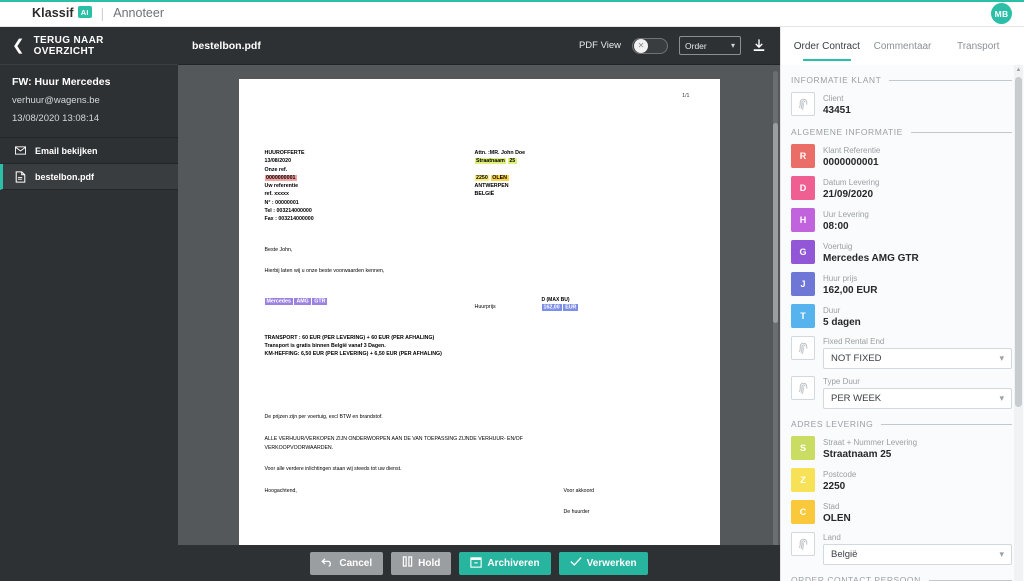 The height and width of the screenshot is (581, 1024). Describe the element at coordinates (841, 381) in the screenshot. I see `field-label: Type Duur` at that location.